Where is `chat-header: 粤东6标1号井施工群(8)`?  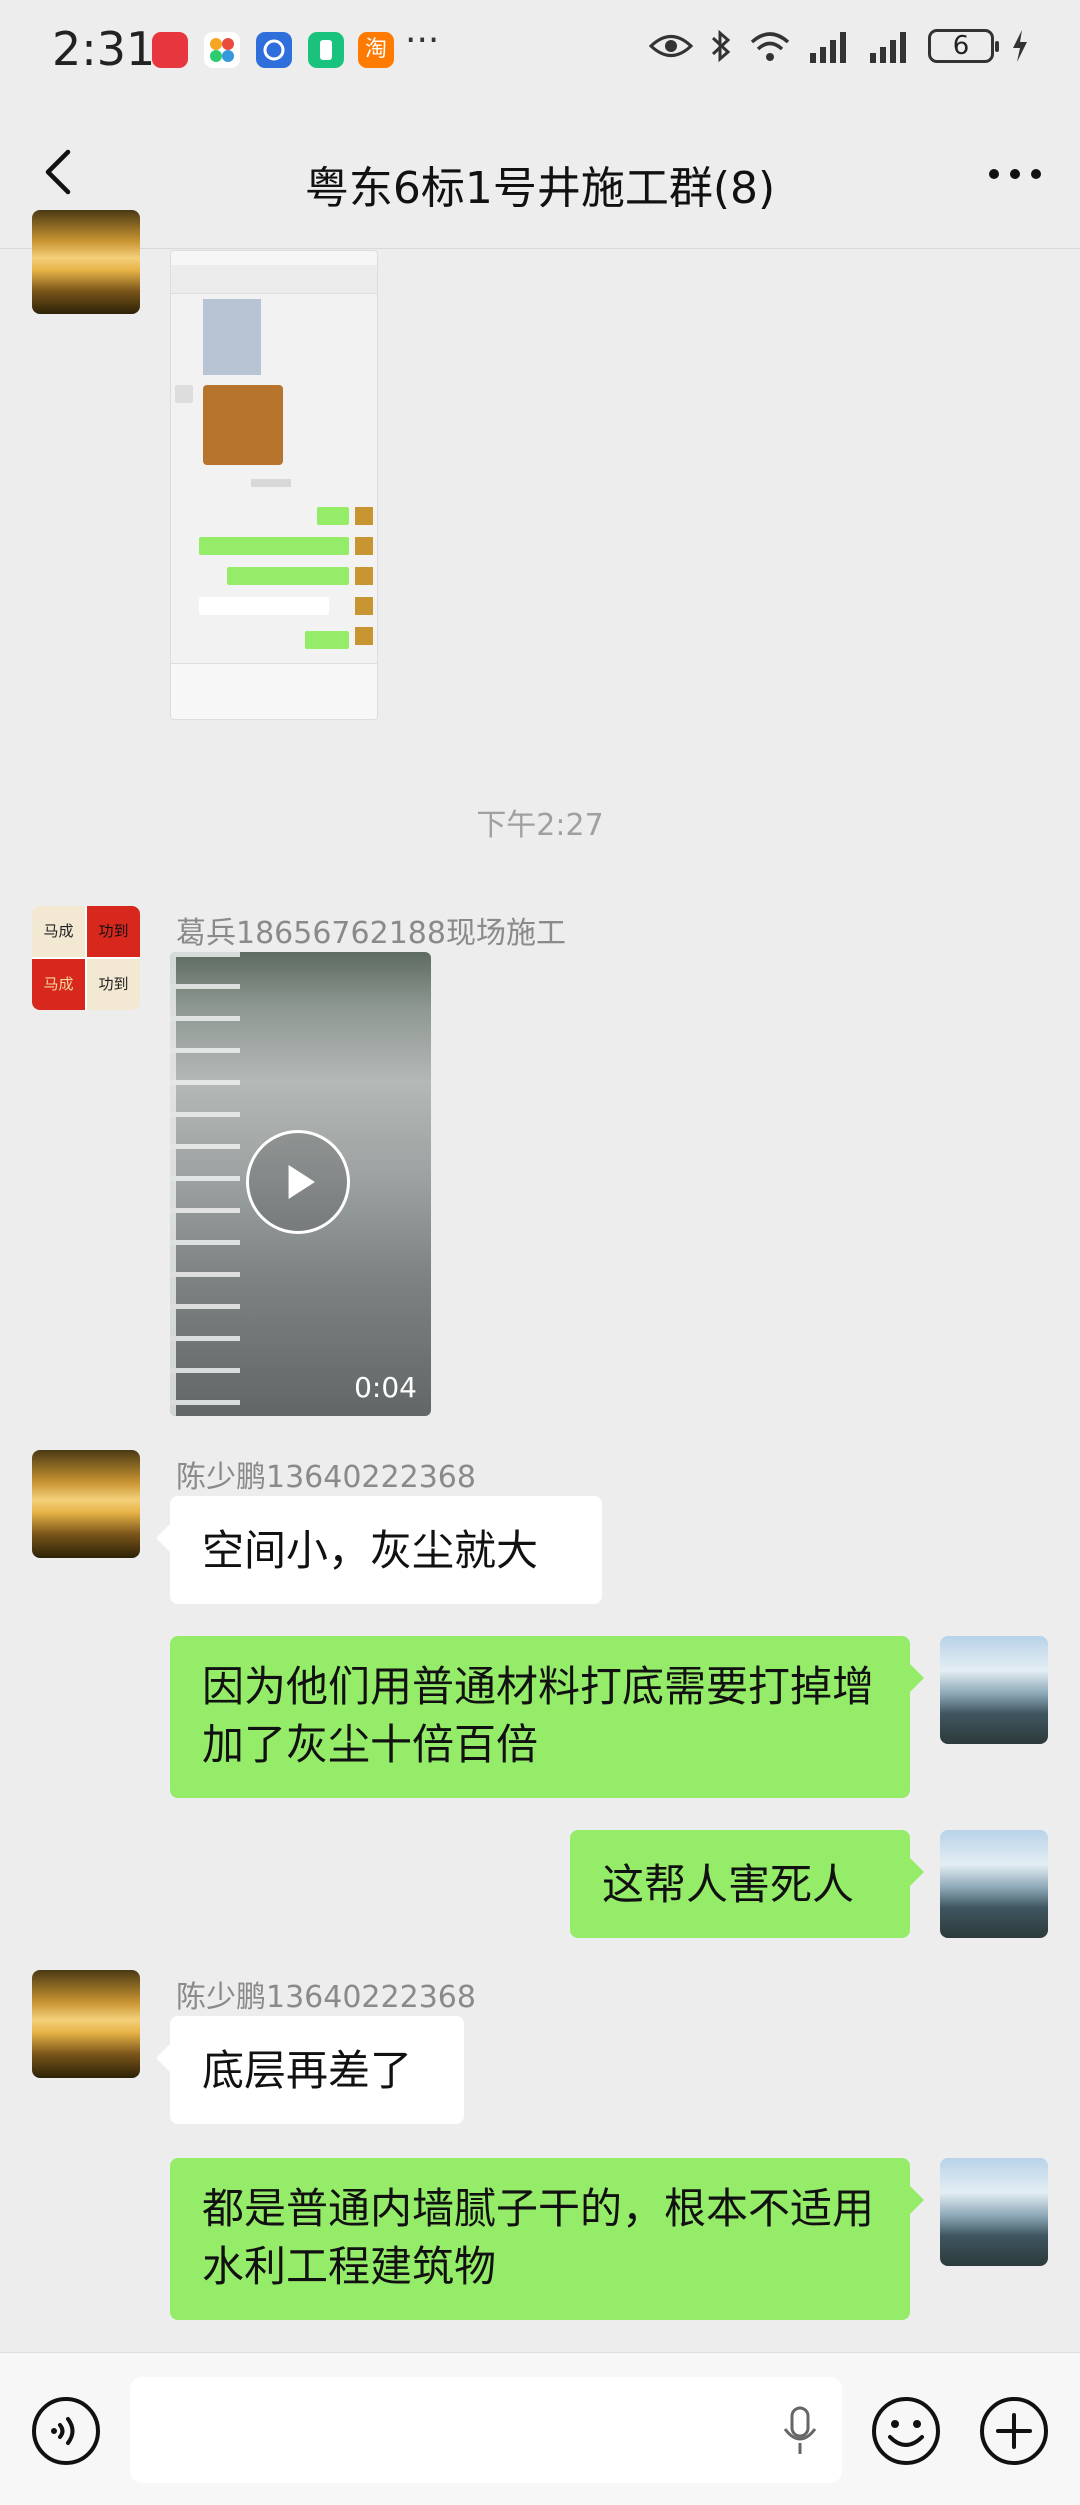
chat-header: 粤东6标1号井施工群(8) is located at coordinates (540, 174).